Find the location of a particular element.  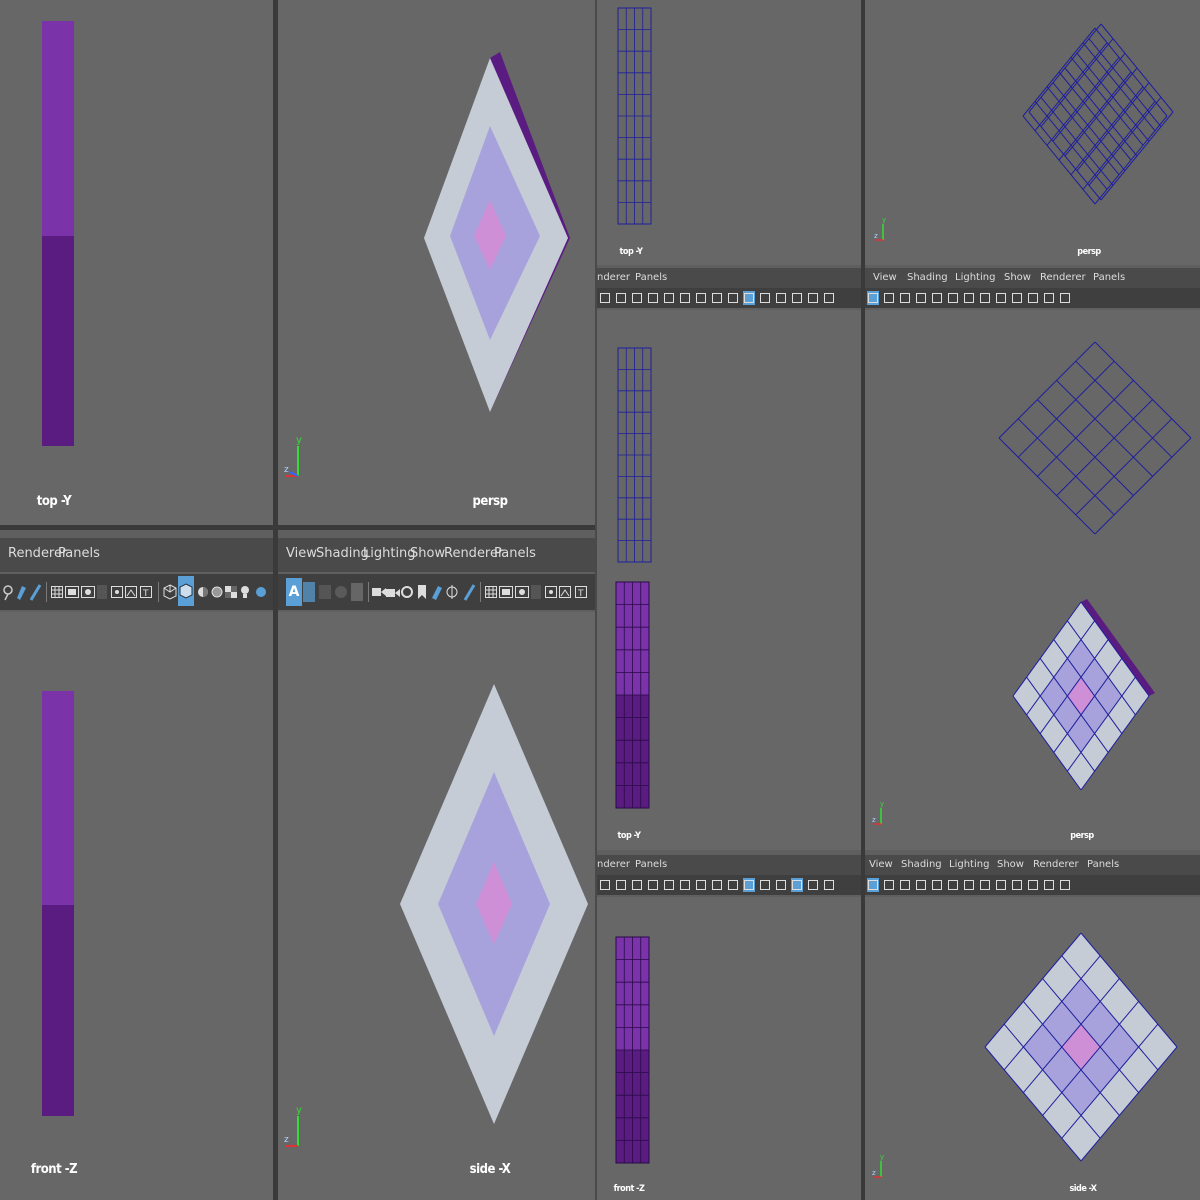

track-icon is located at coordinates (407, 592).